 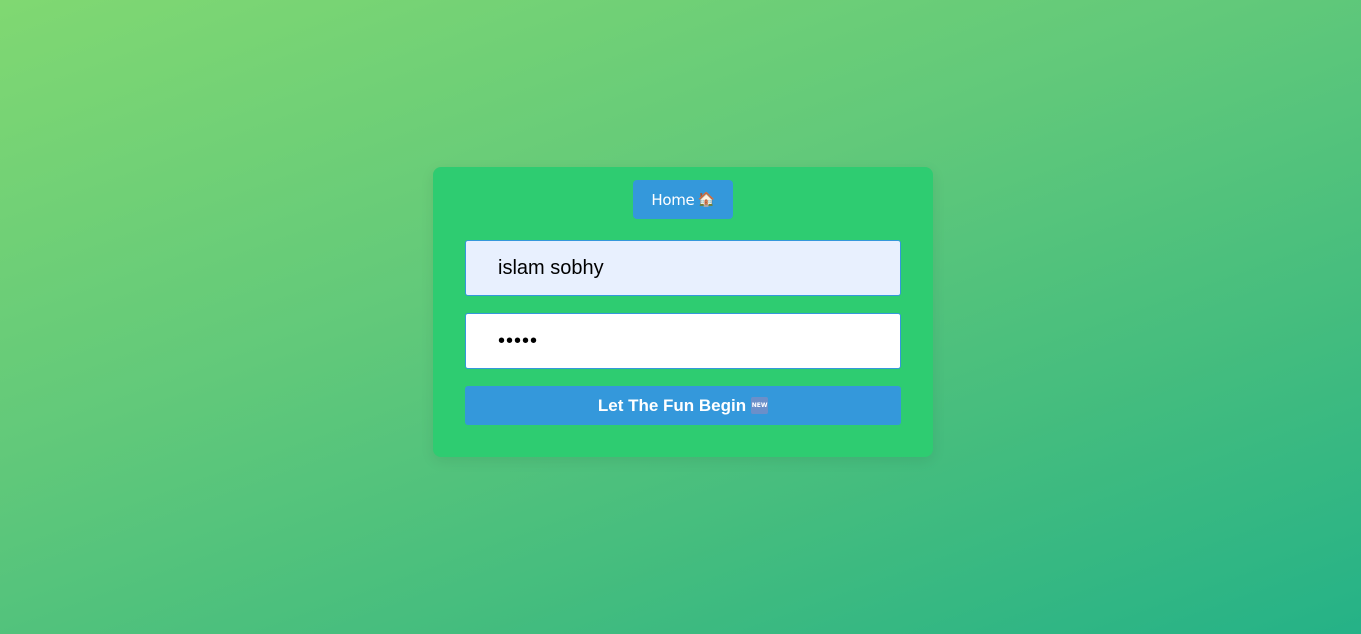 What do you see at coordinates (672, 405) in the screenshot?
I see `submit-button-label: Let The Fun Begin` at bounding box center [672, 405].